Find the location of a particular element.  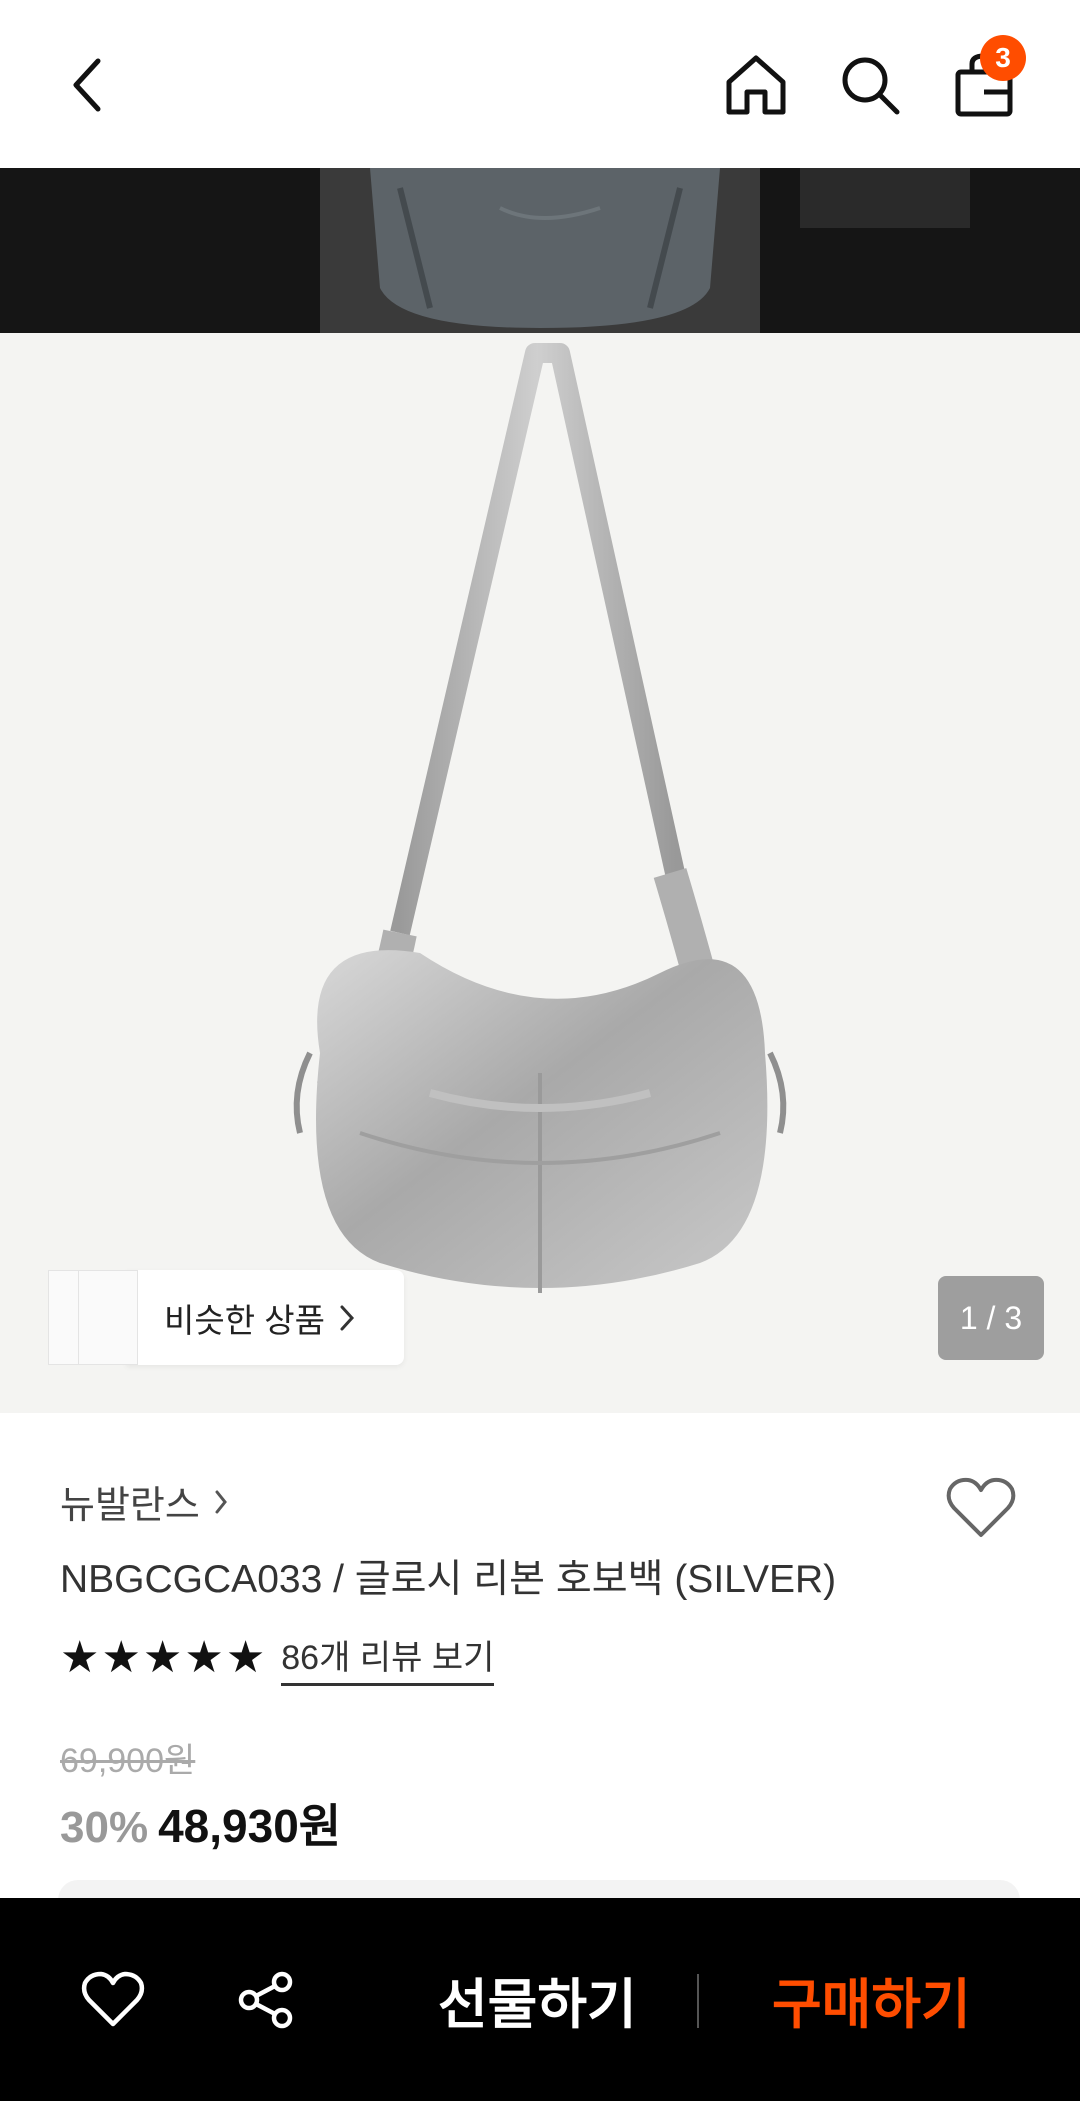

bottom-wishlist-button is located at coordinates (113, 2002).